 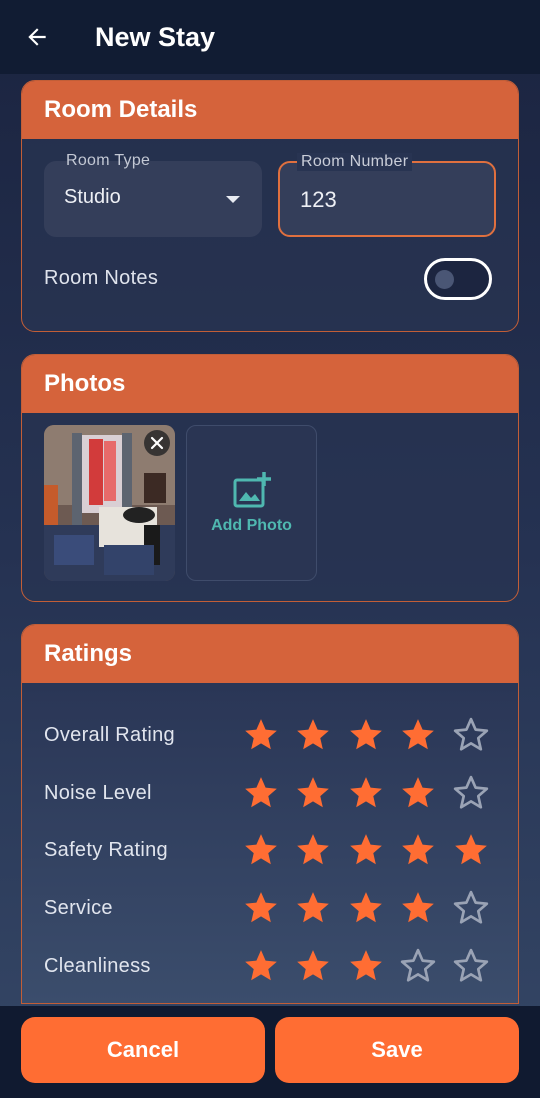 I want to click on rating-label: Noise Level, so click(x=98, y=792).